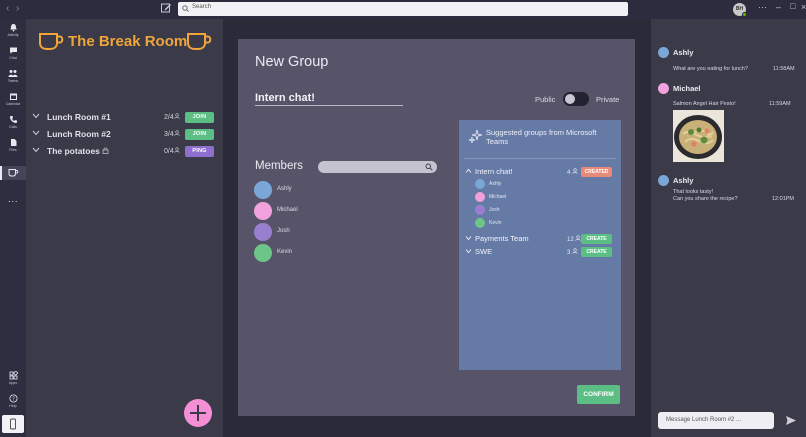 This screenshot has width=806, height=437. Describe the element at coordinates (540, 172) in the screenshot. I see `suggested-group: Intern chat! 4 CREATED` at that location.